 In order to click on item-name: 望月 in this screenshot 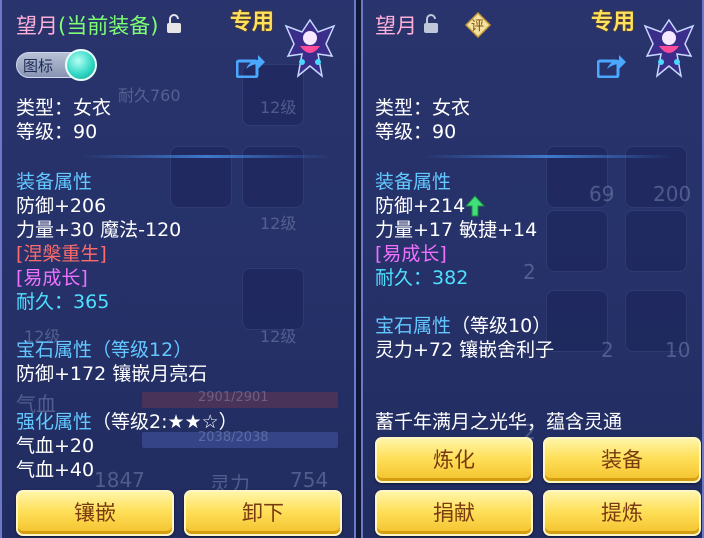, I will do `click(396, 26)`.